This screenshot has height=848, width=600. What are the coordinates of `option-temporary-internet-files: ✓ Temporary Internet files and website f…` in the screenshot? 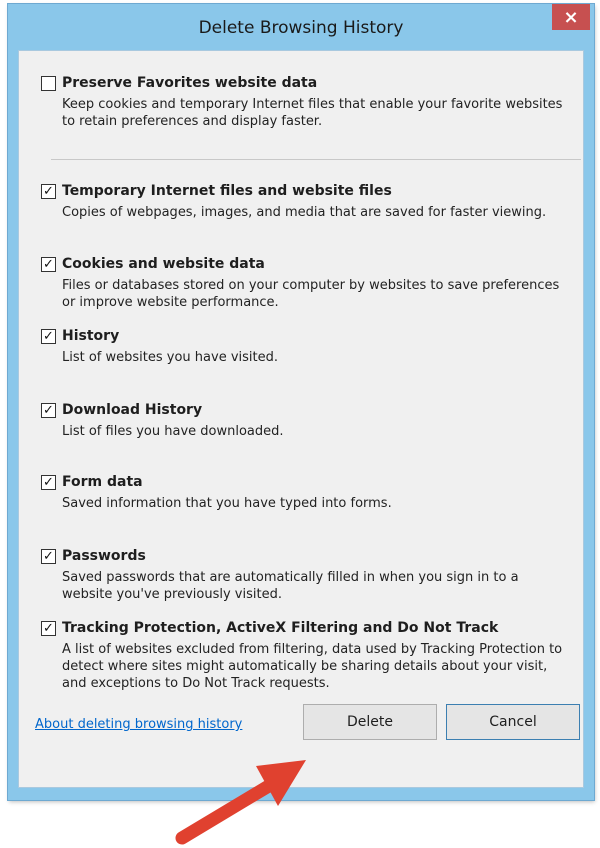 It's located at (306, 201).